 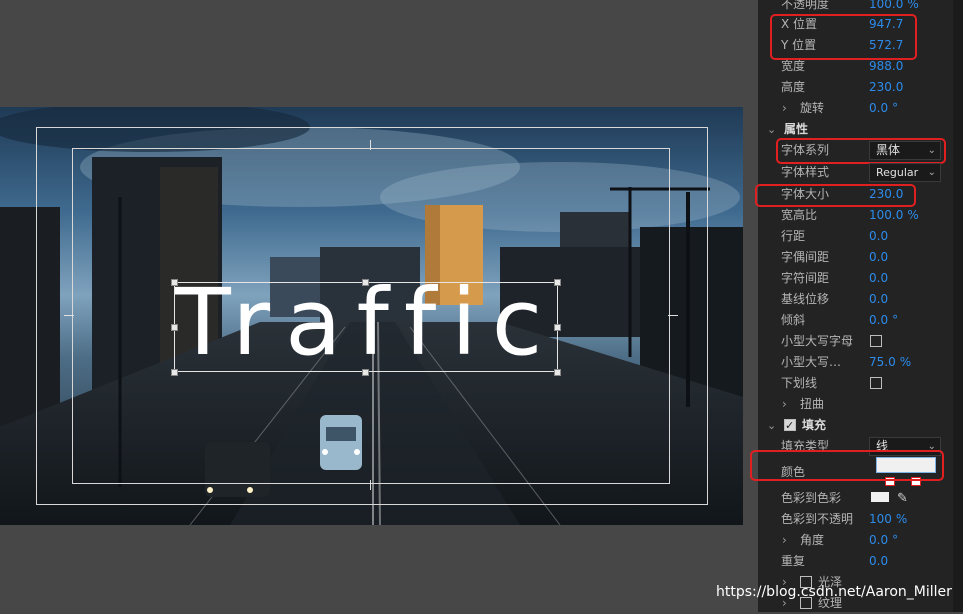 I want to click on resize-handle-right, so click(x=557, y=327).